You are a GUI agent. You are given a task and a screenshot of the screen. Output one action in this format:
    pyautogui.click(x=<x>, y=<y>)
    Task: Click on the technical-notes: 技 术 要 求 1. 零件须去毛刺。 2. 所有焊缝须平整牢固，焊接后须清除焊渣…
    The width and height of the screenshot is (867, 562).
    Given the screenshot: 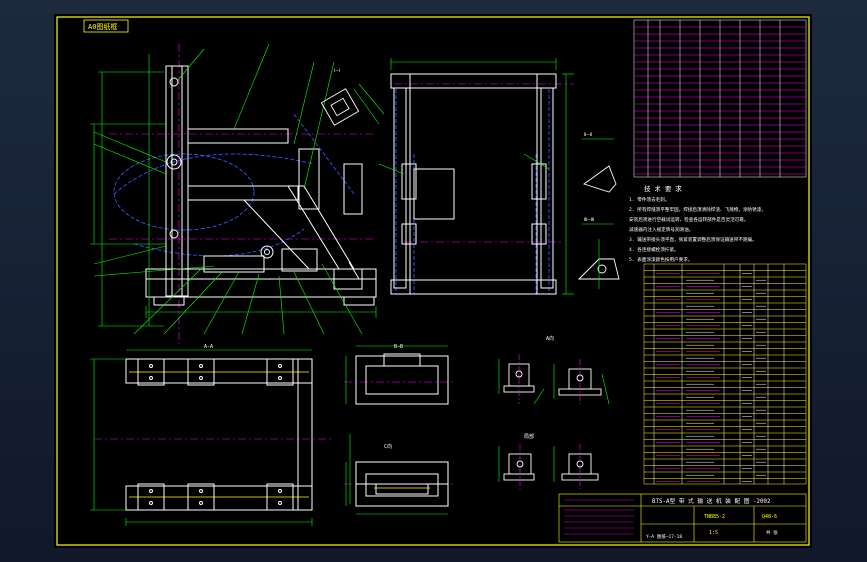 What is the action you would take?
    pyautogui.click(x=697, y=223)
    